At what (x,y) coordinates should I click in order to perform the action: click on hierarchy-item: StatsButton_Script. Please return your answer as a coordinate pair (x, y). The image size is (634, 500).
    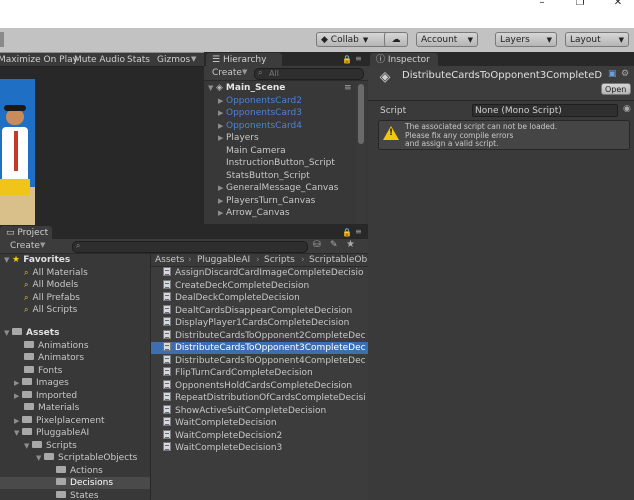
    Looking at the image, I should click on (268, 176).